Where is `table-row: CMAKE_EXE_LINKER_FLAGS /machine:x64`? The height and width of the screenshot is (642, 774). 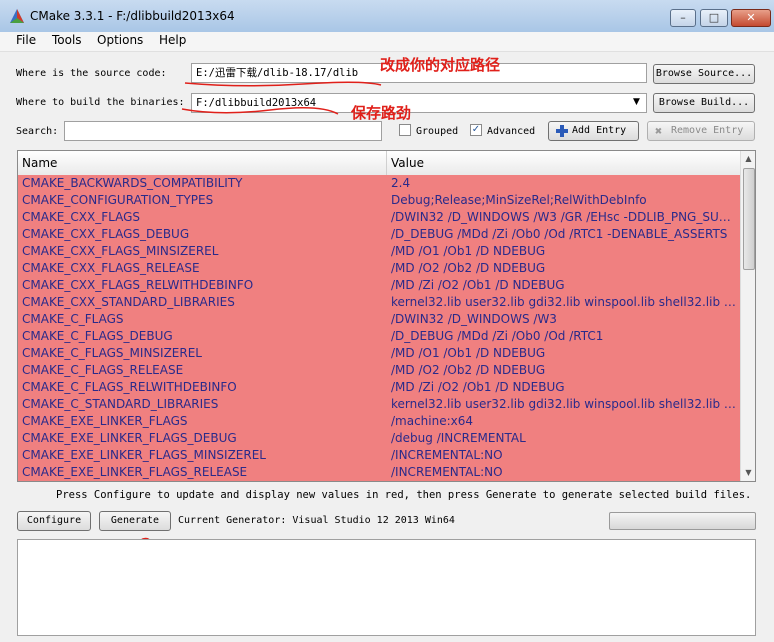
table-row: CMAKE_EXE_LINKER_FLAGS /machine:x64 is located at coordinates (379, 421).